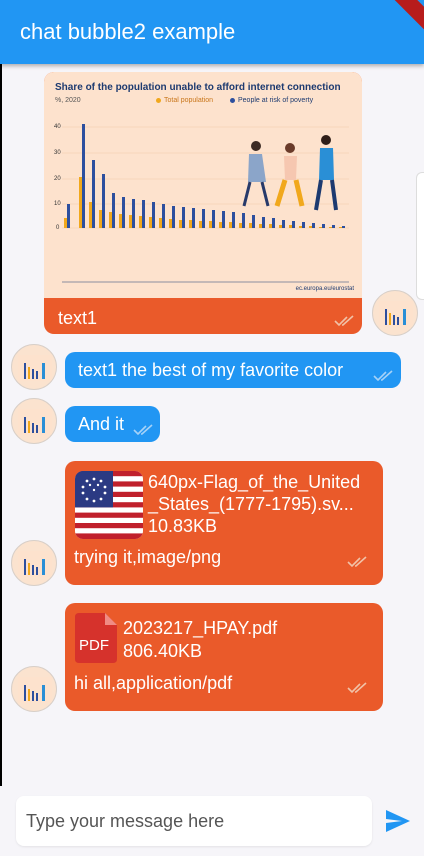  Describe the element at coordinates (324, 289) in the screenshot. I see `image-source: ec.europa.eu/eurostat` at that location.